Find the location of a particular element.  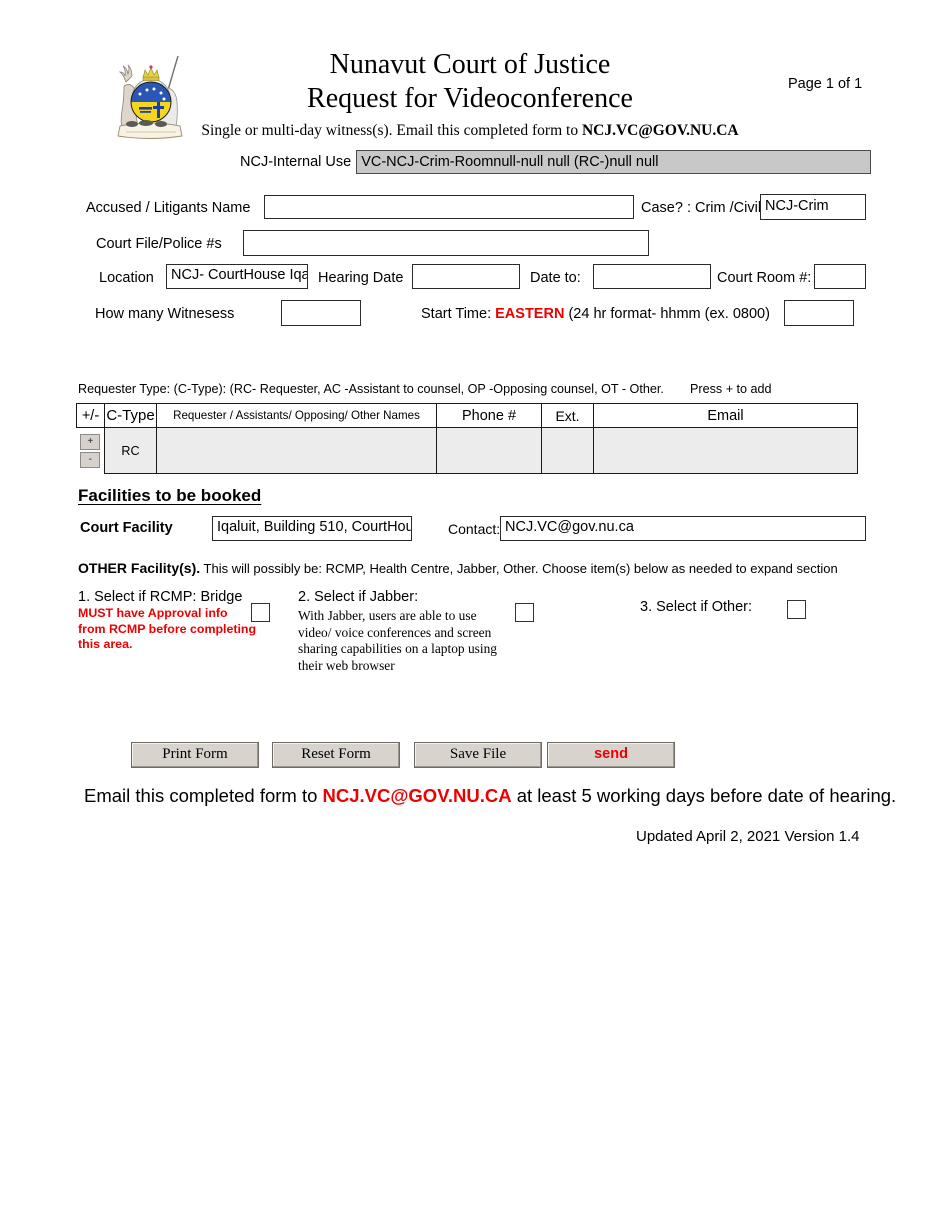

press-plus-hint: Press + to add is located at coordinates (731, 389).